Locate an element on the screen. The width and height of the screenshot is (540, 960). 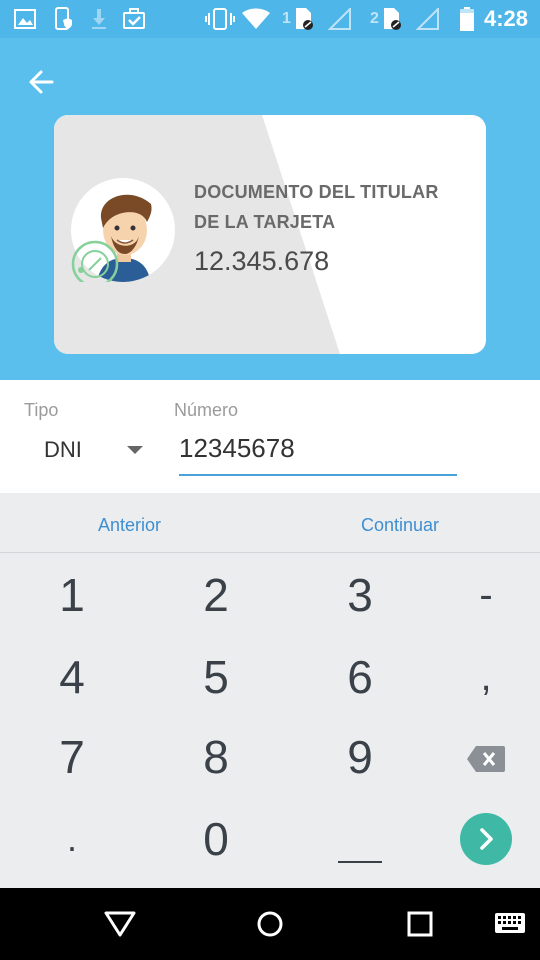
home-circle-icon is located at coordinates (270, 926).